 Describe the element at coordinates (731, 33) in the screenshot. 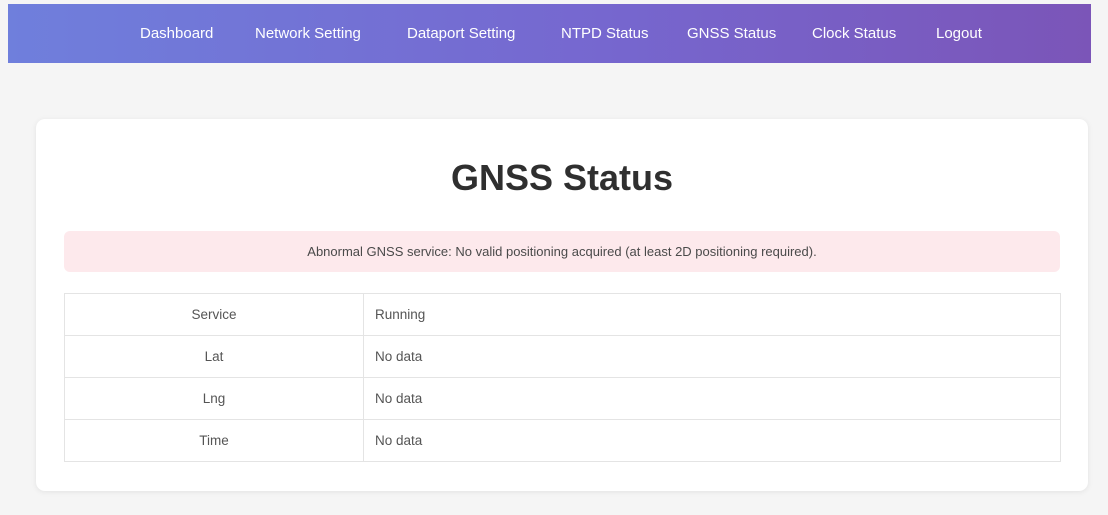

I see `nav-gnss-status: GNSS Status` at that location.